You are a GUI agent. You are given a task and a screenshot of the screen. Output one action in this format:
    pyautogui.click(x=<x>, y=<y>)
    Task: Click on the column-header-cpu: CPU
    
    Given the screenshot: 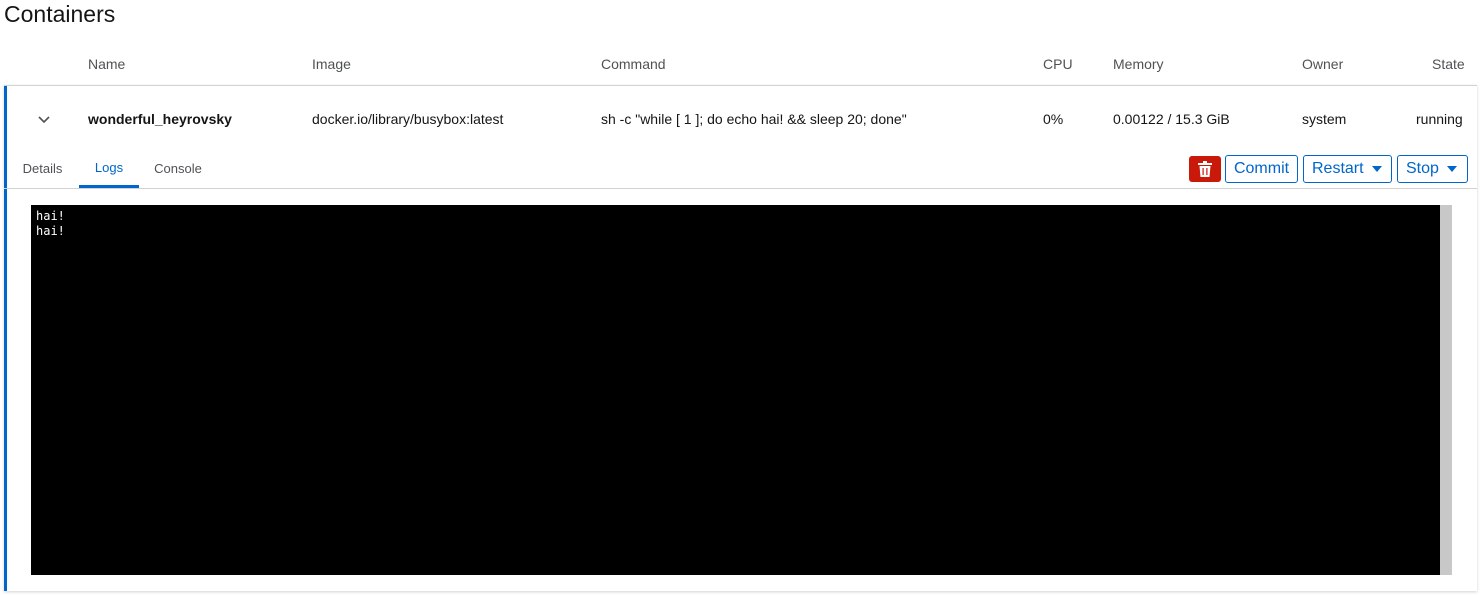 What is the action you would take?
    pyautogui.click(x=1058, y=64)
    